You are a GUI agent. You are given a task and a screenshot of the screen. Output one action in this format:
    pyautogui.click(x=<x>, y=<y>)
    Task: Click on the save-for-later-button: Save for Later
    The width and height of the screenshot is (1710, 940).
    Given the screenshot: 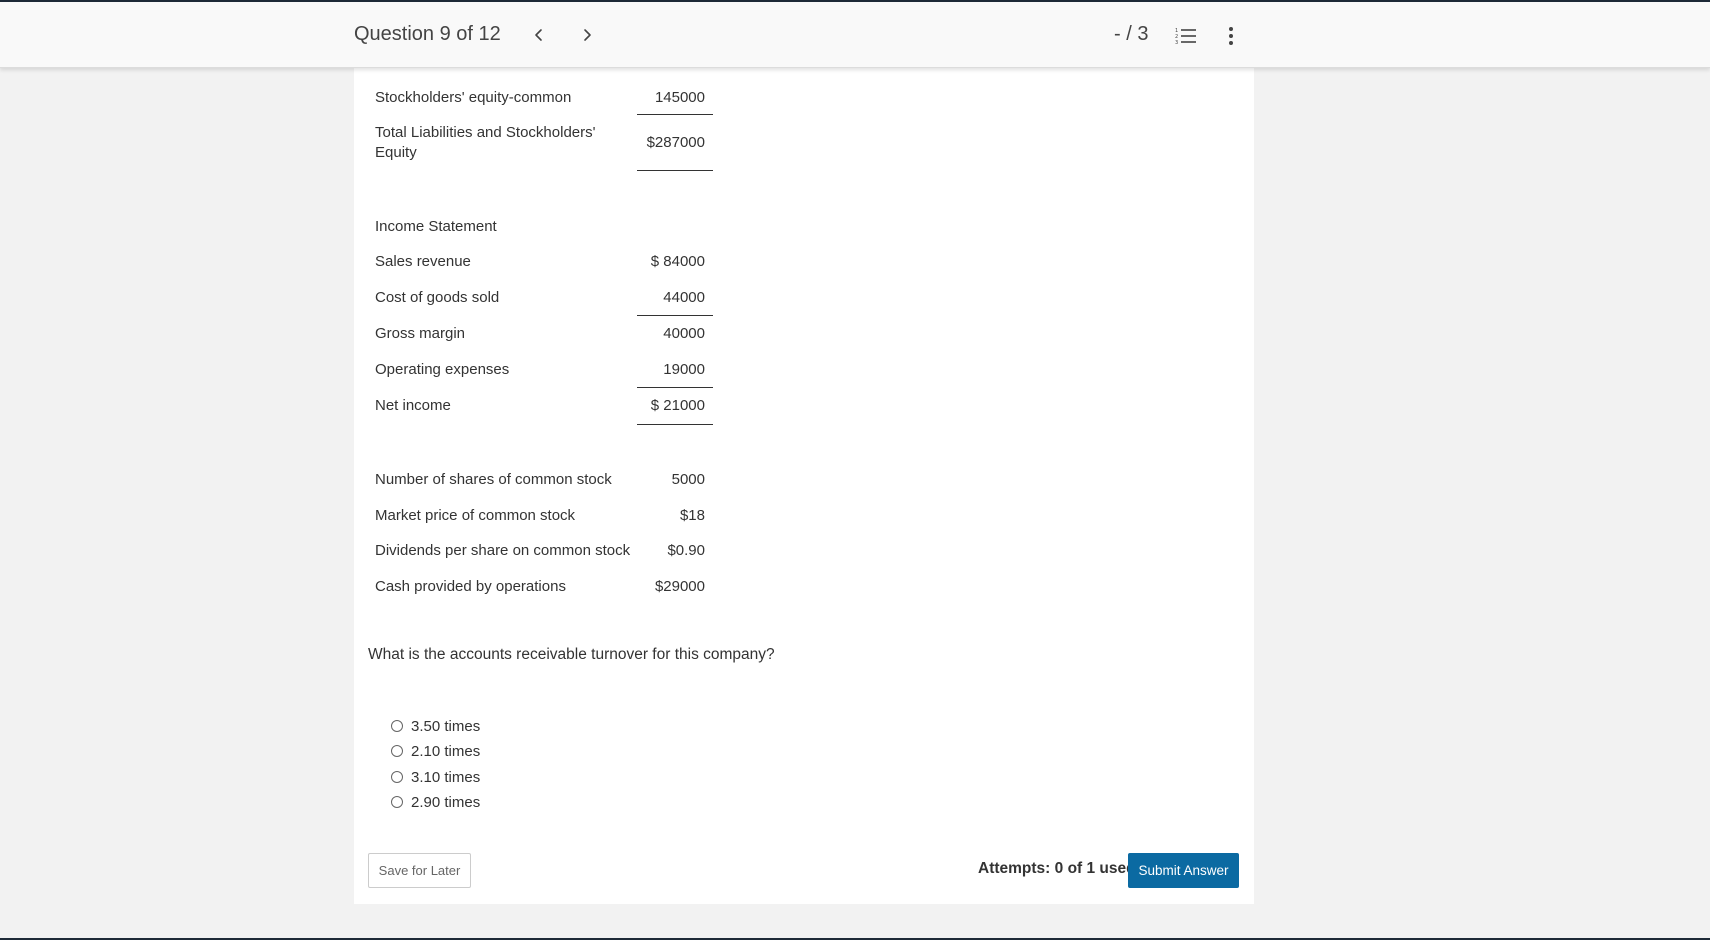 What is the action you would take?
    pyautogui.click(x=419, y=870)
    